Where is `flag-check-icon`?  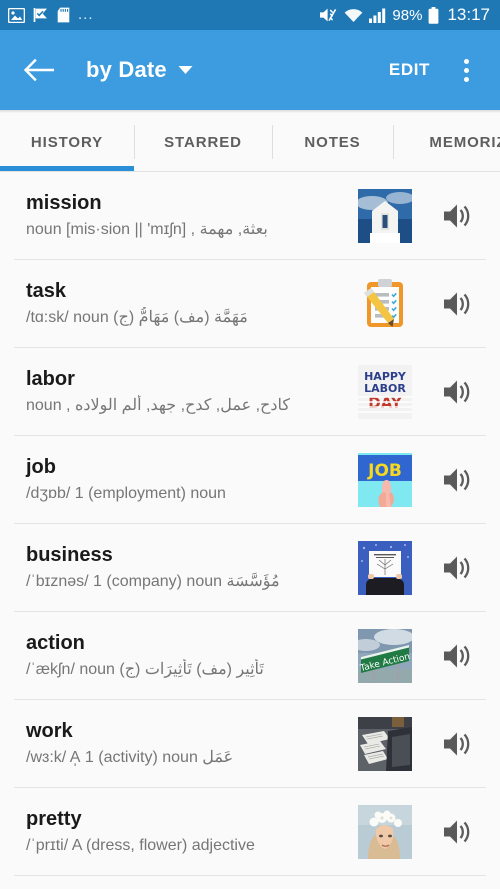 flag-check-icon is located at coordinates (40, 15).